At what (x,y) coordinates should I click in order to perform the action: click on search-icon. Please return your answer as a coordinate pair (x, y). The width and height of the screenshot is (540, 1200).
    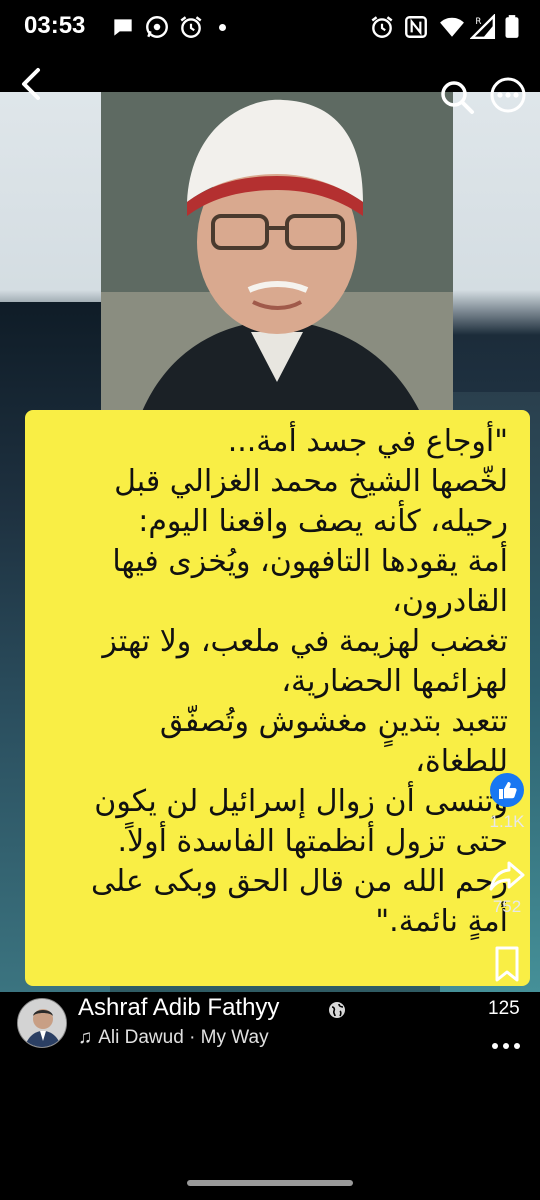
    Looking at the image, I should click on (457, 97).